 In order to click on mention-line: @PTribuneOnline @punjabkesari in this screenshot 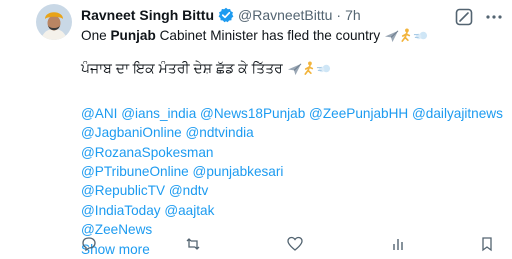, I will do `click(291, 171)`.